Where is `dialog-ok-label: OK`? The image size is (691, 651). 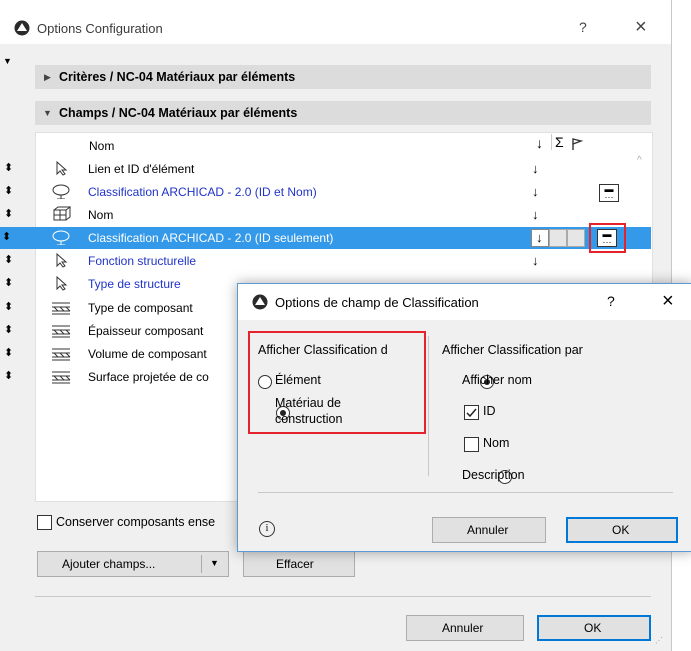 dialog-ok-label: OK is located at coordinates (621, 530).